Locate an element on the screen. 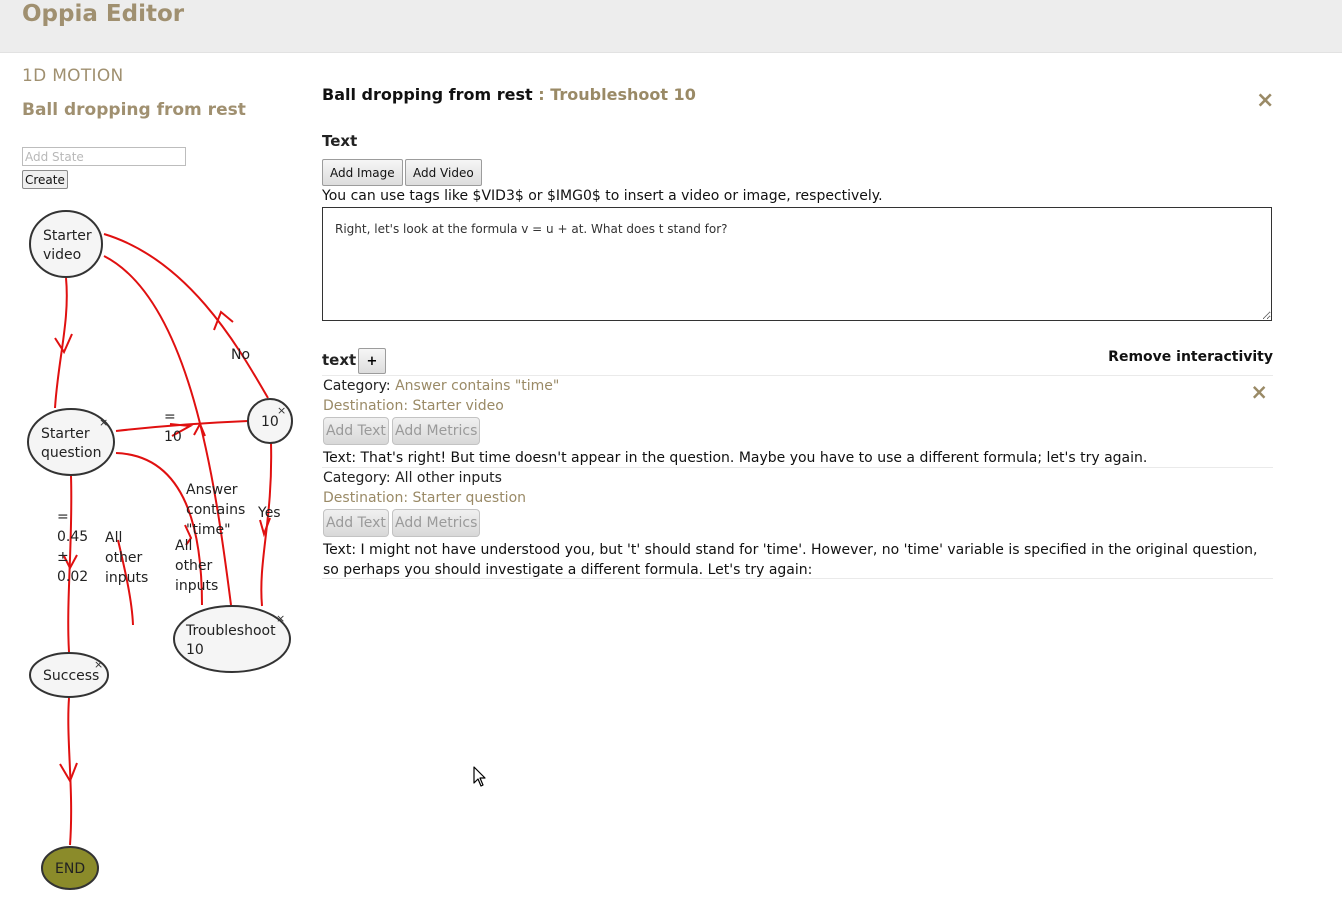 The width and height of the screenshot is (1342, 903). edge-label-all-other-left-line3: inputs is located at coordinates (126, 578).